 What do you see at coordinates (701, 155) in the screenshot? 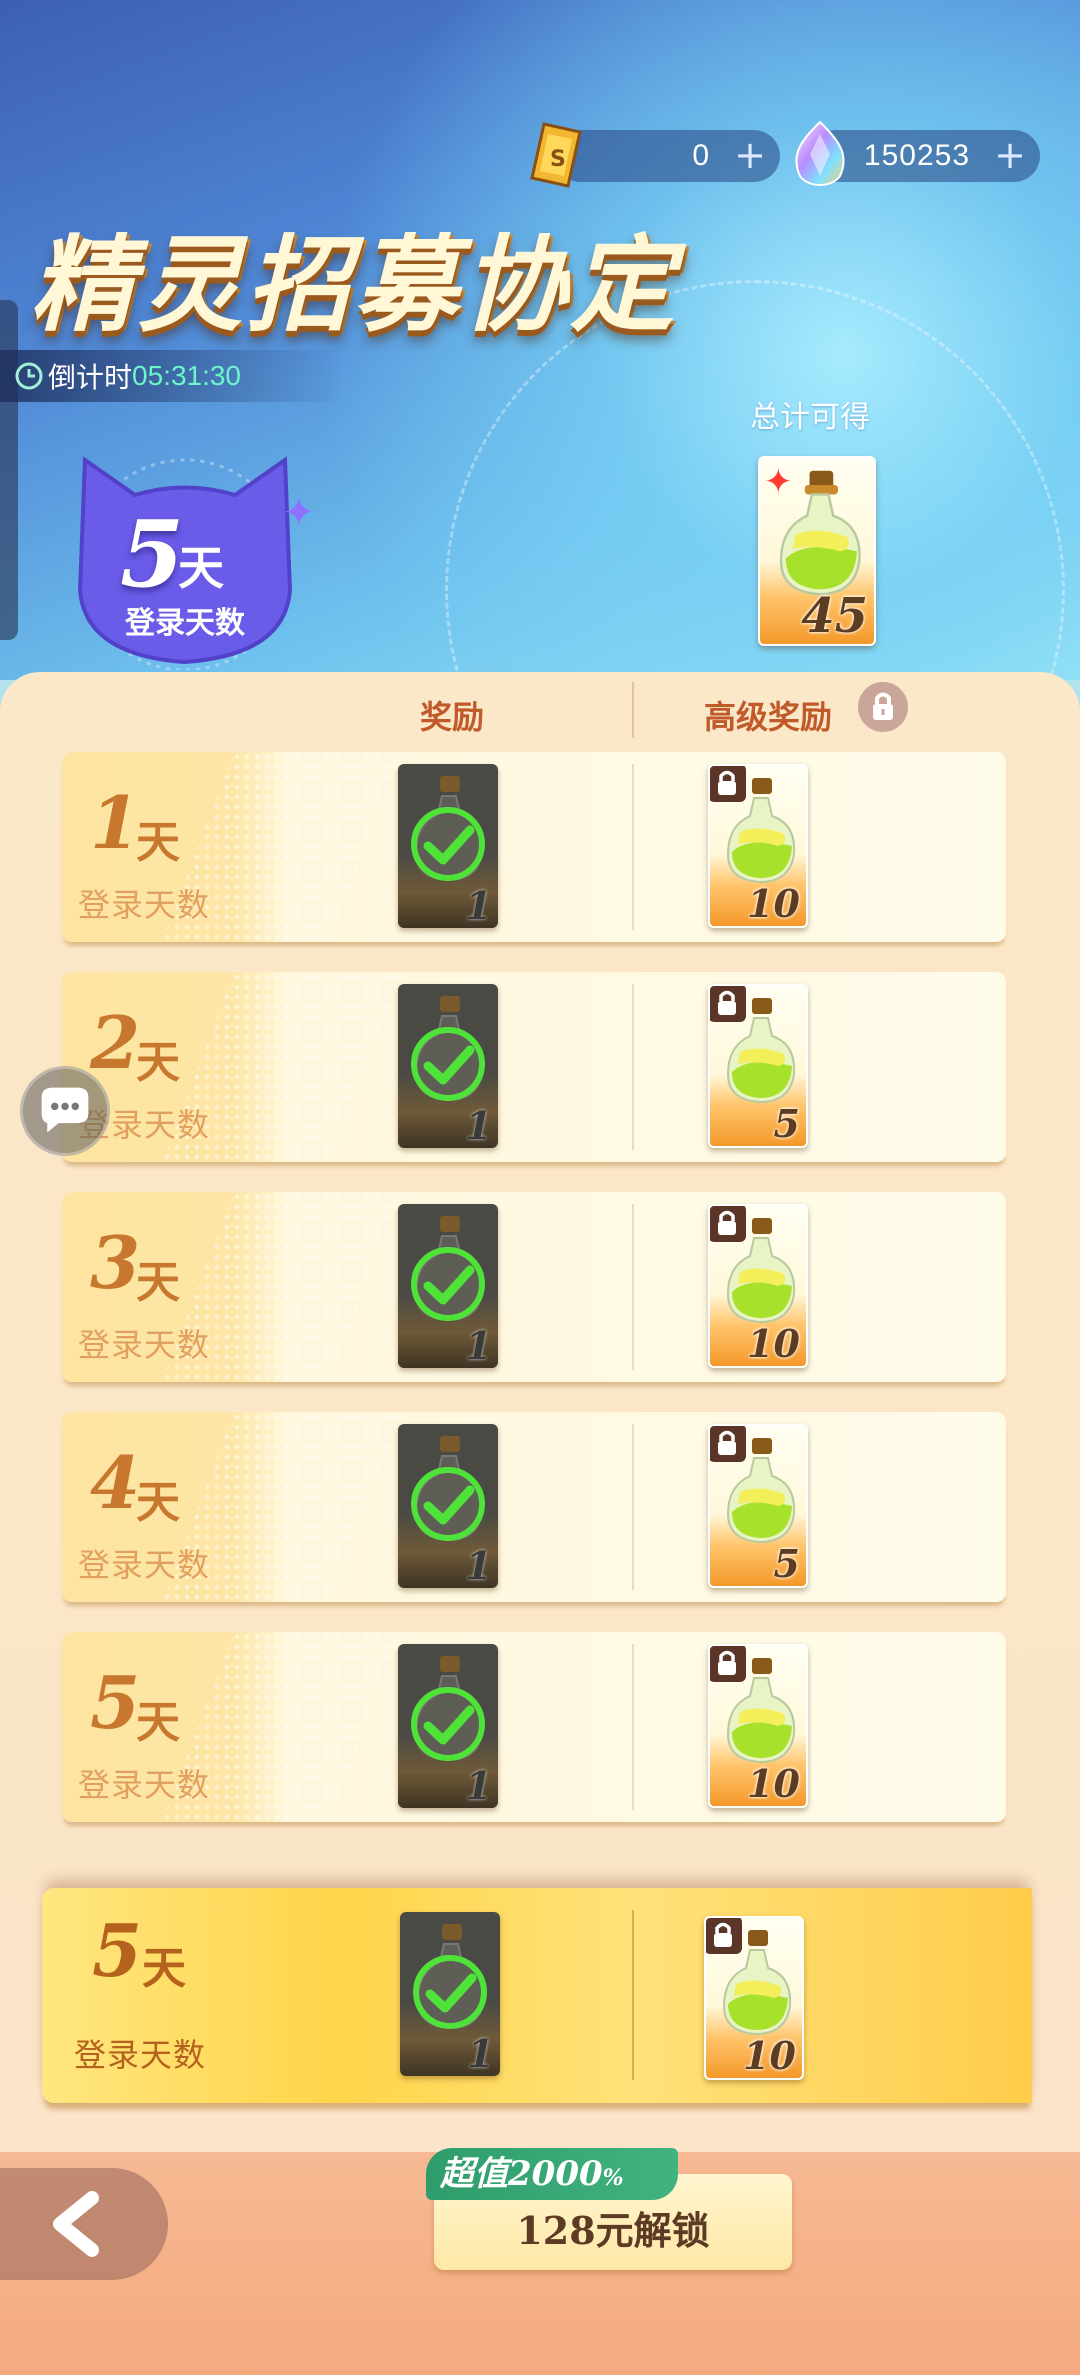
I see `ticket-count: 0` at bounding box center [701, 155].